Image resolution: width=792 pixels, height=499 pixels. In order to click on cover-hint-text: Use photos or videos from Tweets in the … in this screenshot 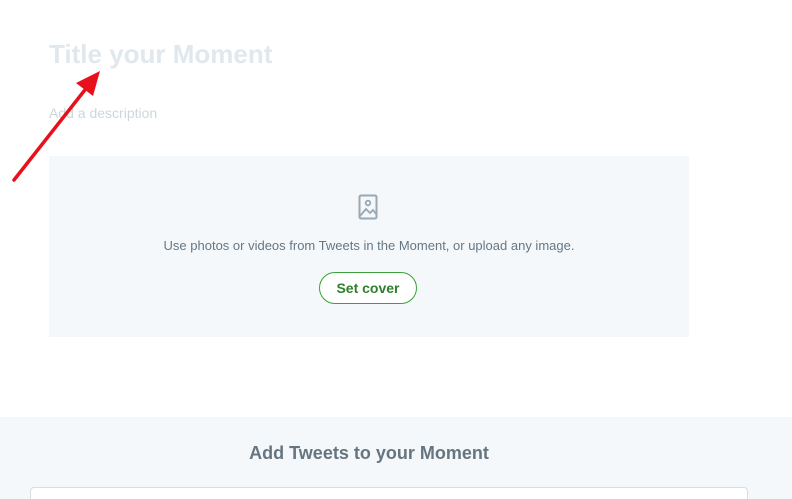, I will do `click(369, 245)`.